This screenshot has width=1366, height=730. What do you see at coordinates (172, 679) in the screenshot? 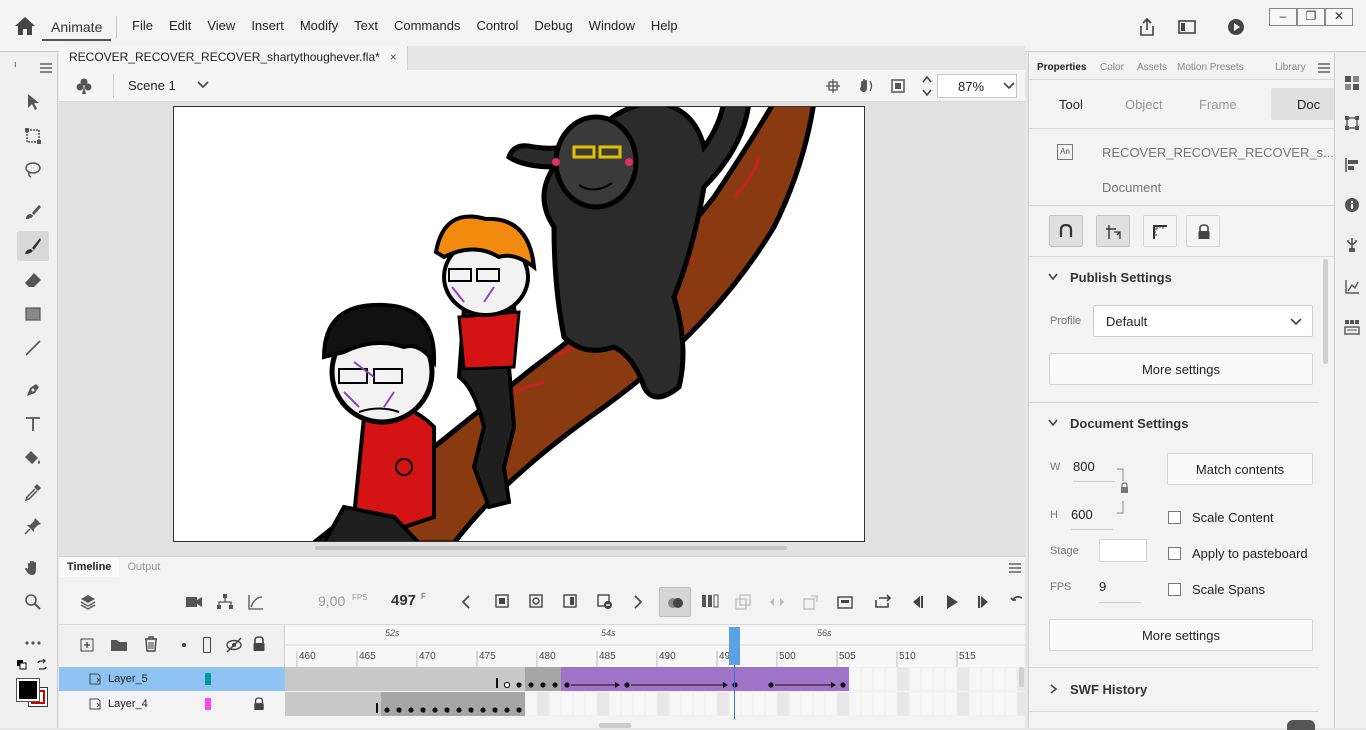
I see `layer-row-layer-5: Layer_5` at bounding box center [172, 679].